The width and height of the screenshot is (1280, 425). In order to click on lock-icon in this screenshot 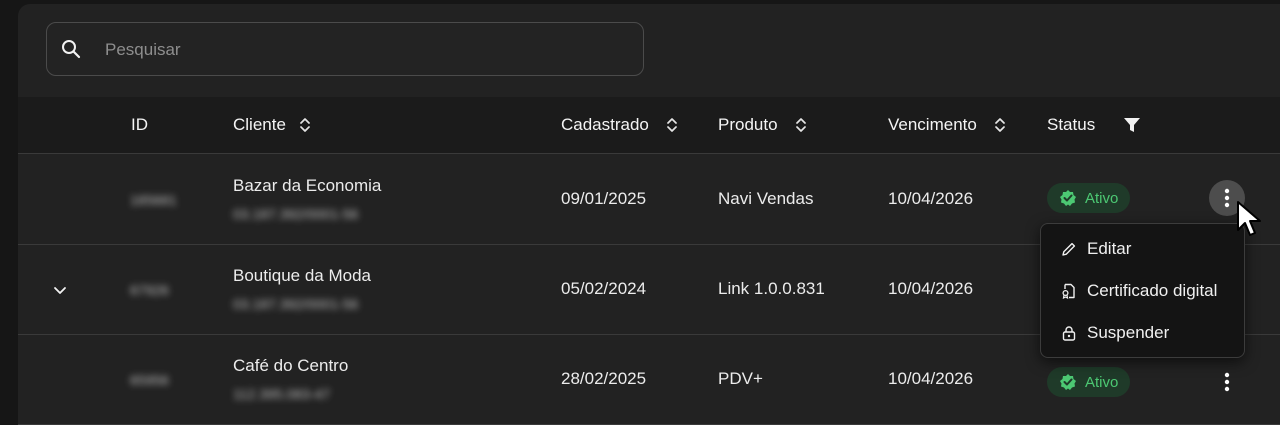, I will do `click(1069, 333)`.